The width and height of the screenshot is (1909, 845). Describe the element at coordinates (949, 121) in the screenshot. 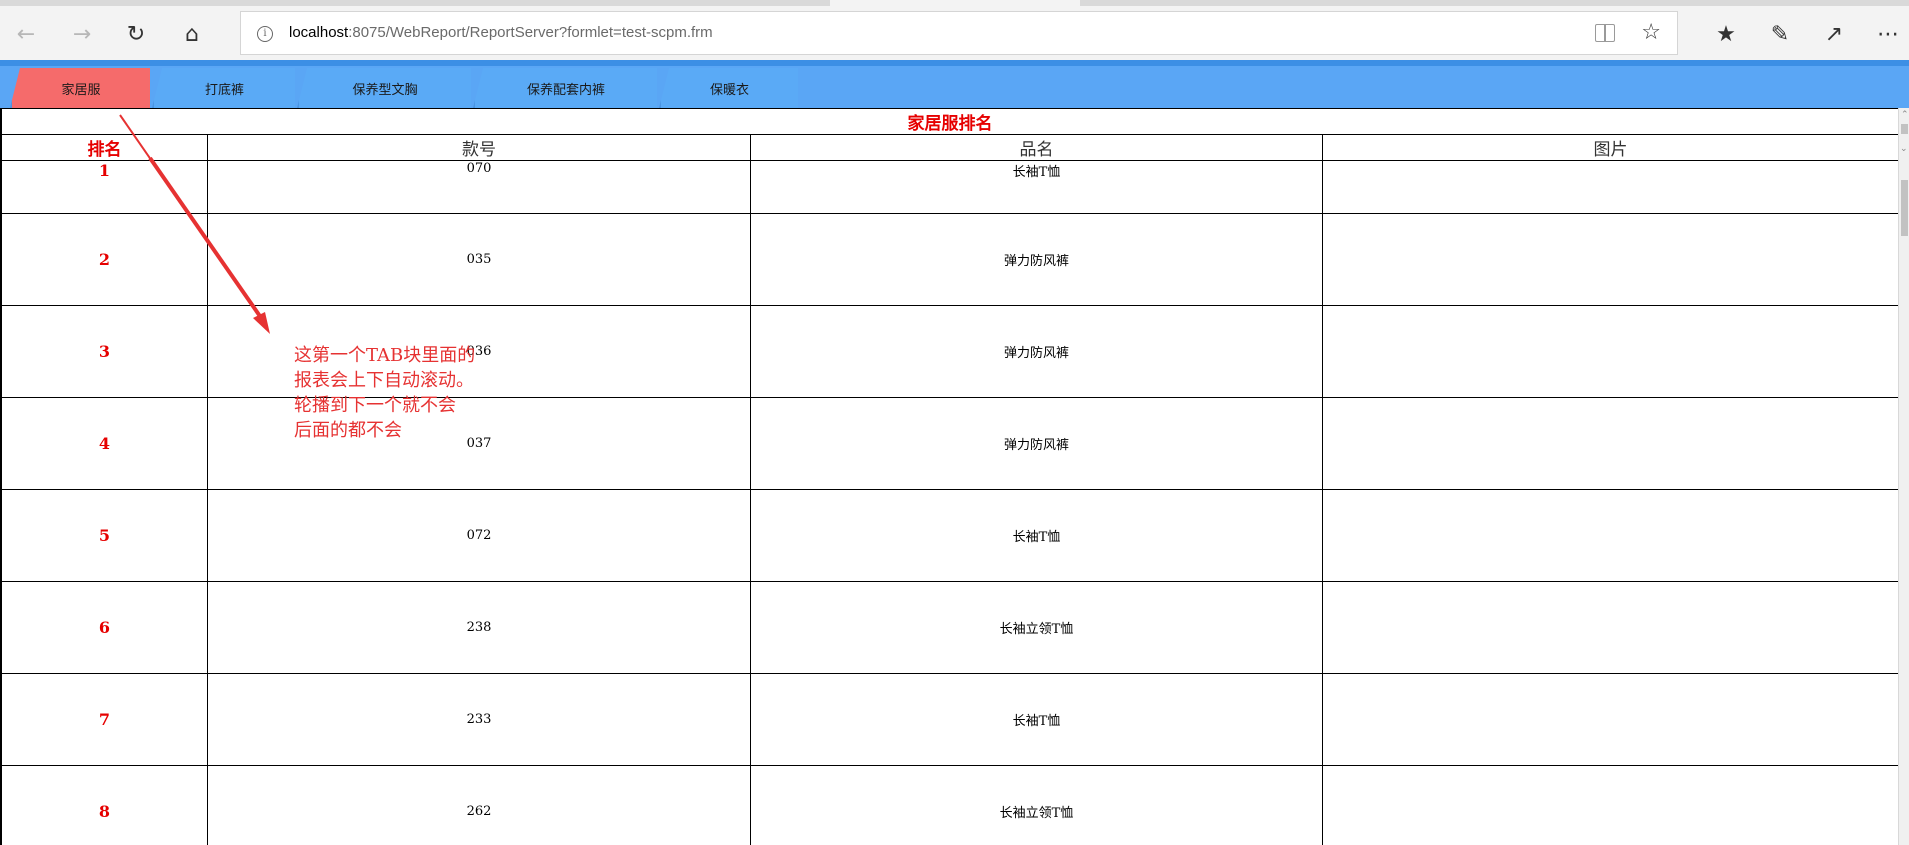

I see `report-title: 家居服排名` at that location.